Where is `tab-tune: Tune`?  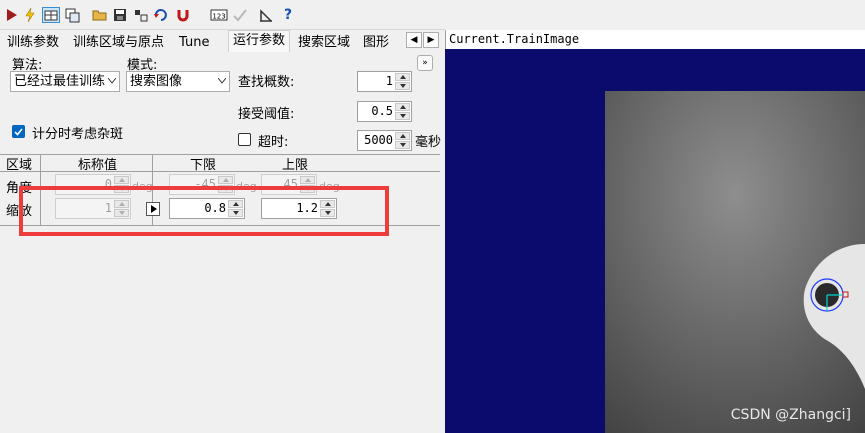 tab-tune: Tune is located at coordinates (194, 42).